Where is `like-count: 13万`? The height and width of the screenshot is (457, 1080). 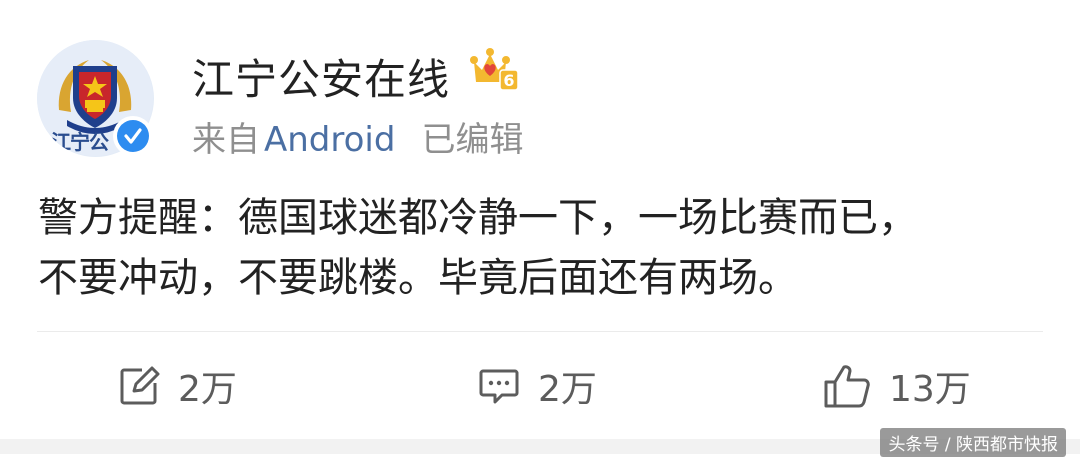 like-count: 13万 is located at coordinates (930, 389).